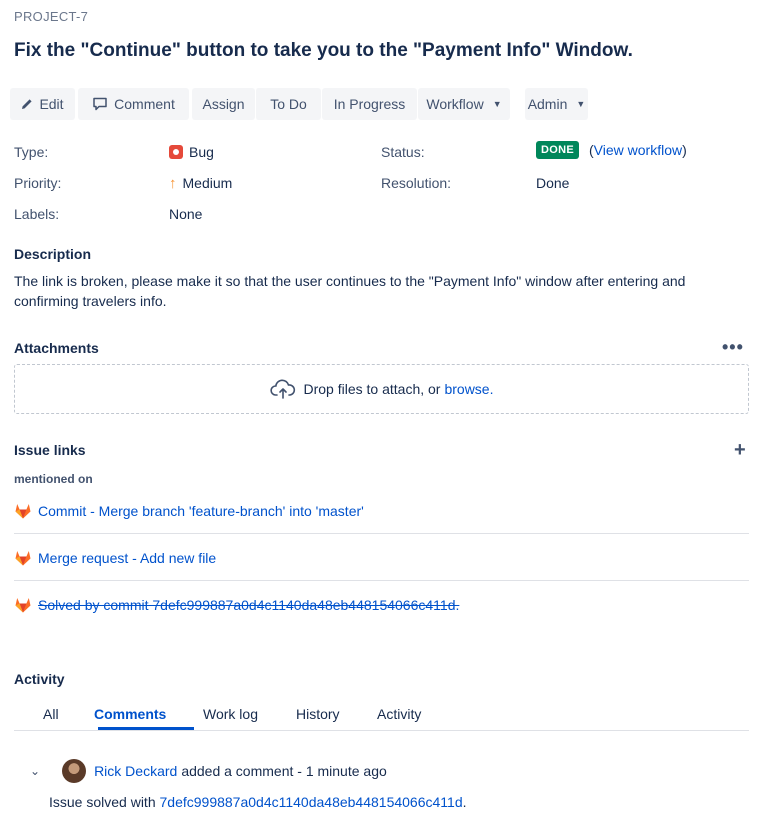 The image size is (761, 831). Describe the element at coordinates (372, 389) in the screenshot. I see `dropzone-text: Drop files to attach, or` at that location.